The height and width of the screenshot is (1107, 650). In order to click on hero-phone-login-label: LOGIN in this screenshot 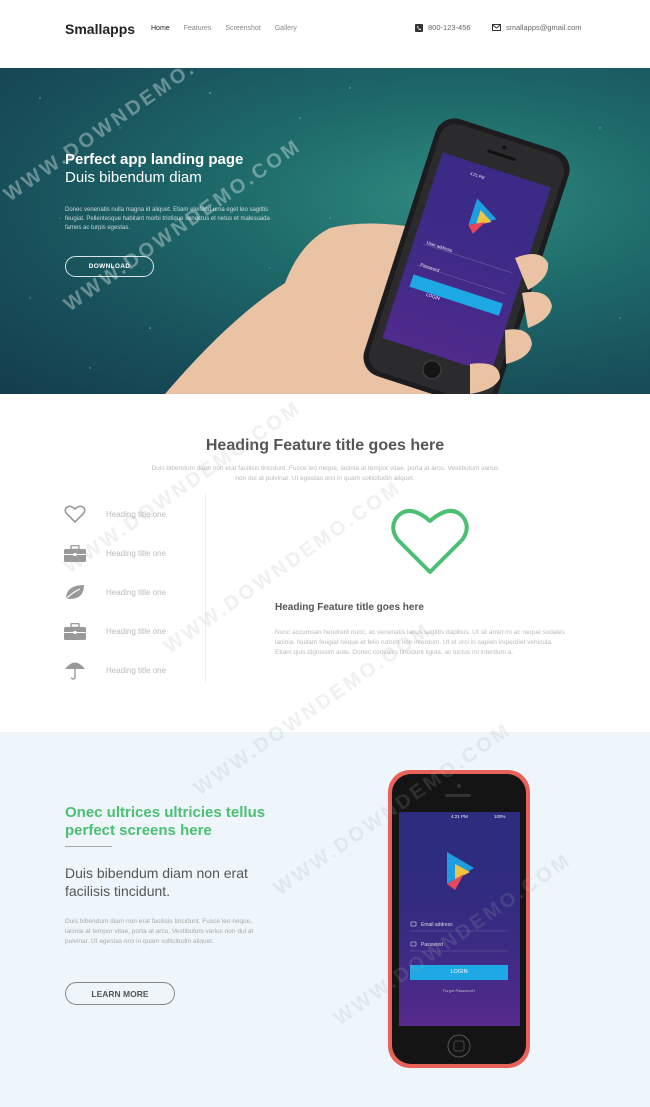, I will do `click(433, 296)`.